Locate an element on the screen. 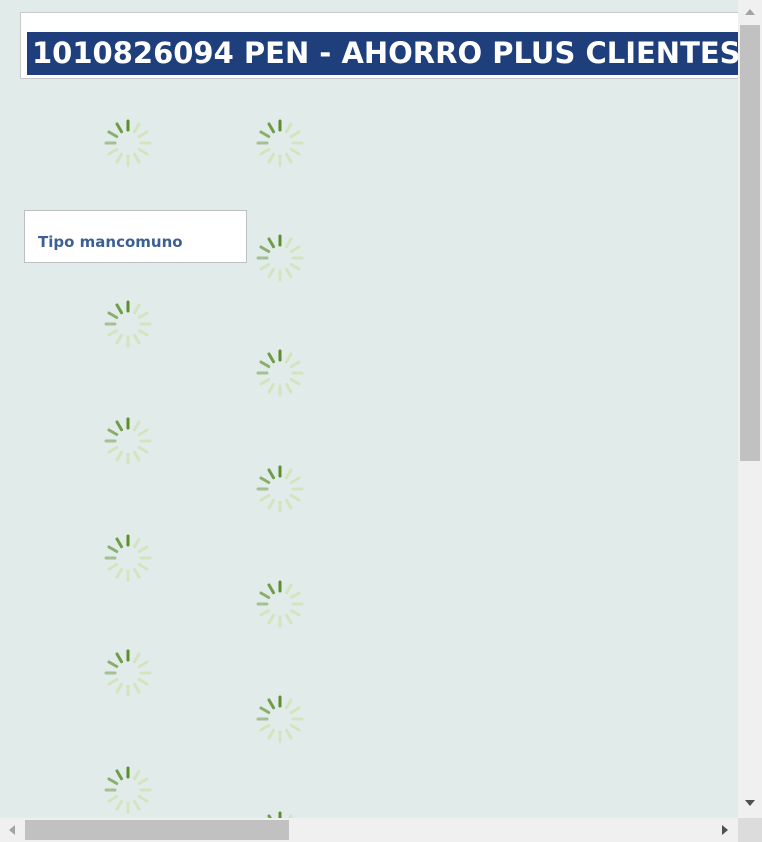 The image size is (762, 842). vertical-scroll-thumb is located at coordinates (750, 243).